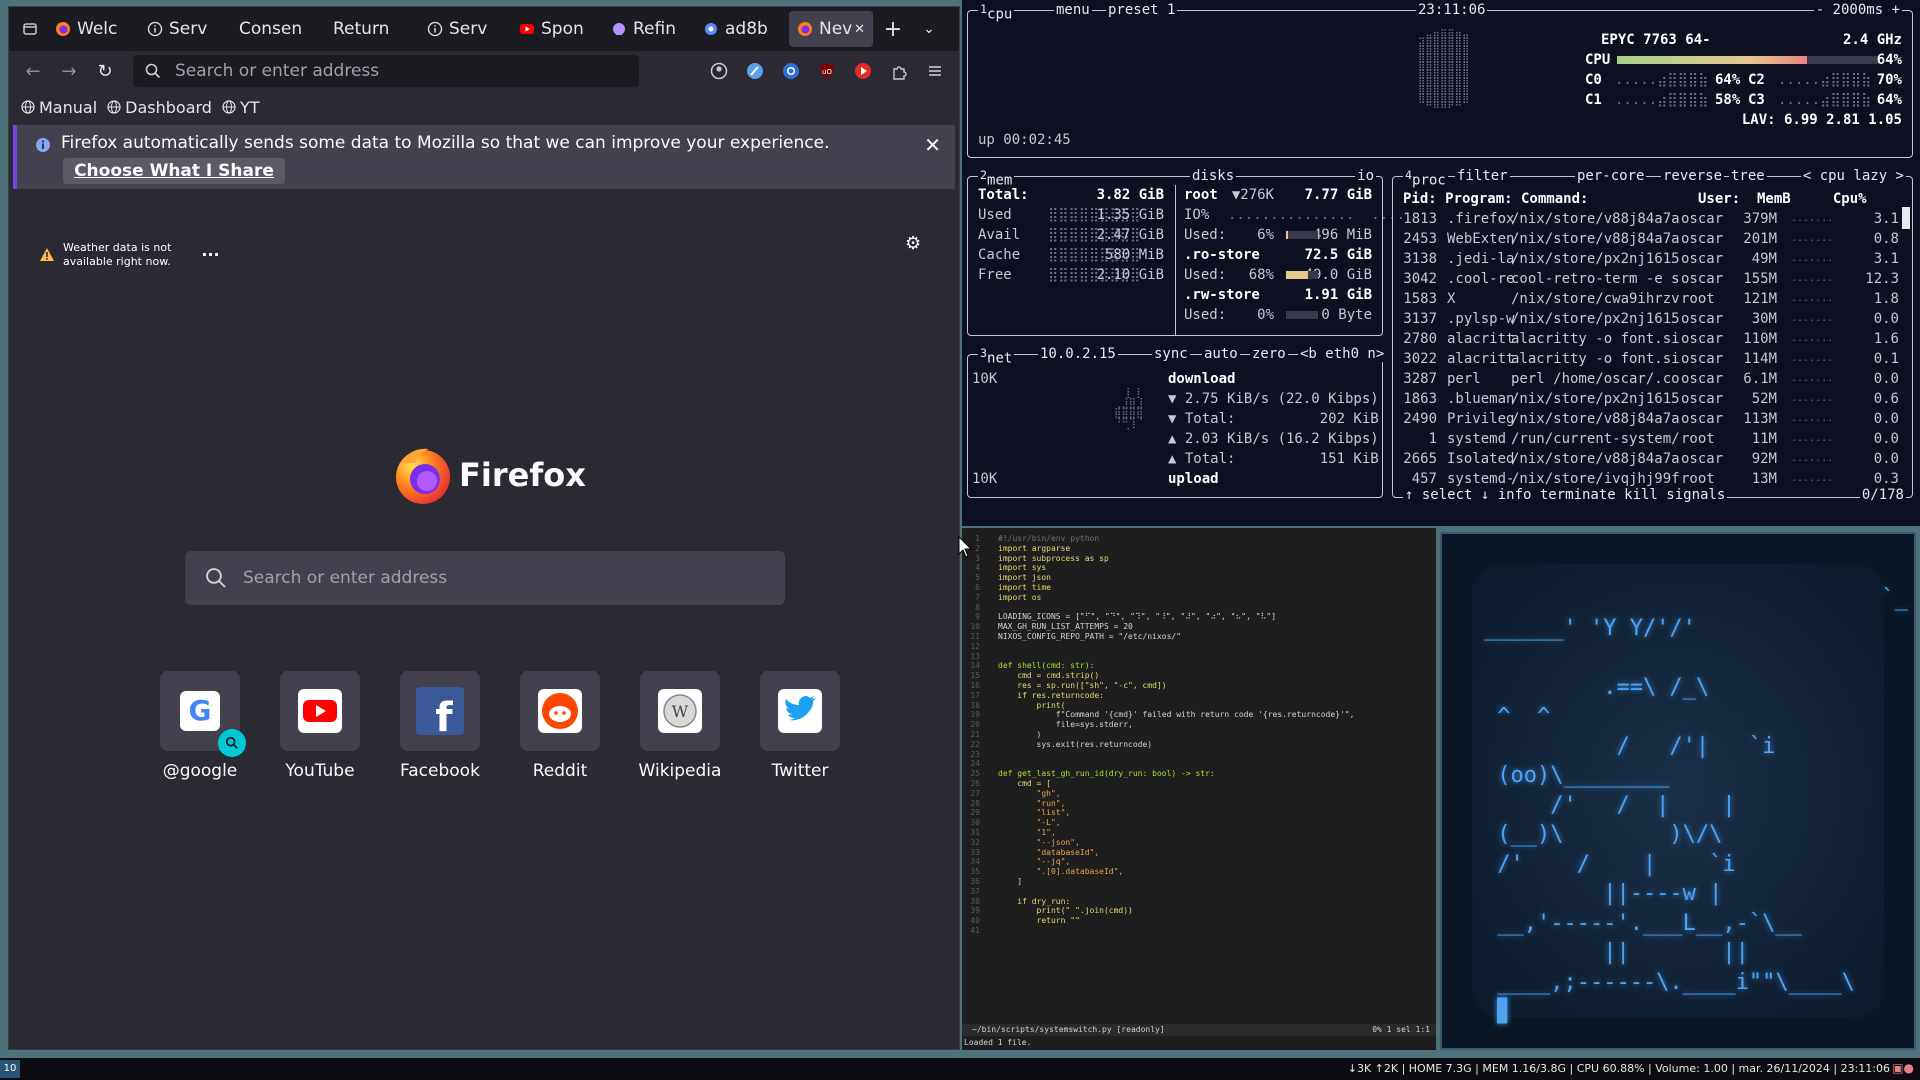 The width and height of the screenshot is (1920, 1080). I want to click on mem-value: 1.35 GiB, so click(1130, 215).